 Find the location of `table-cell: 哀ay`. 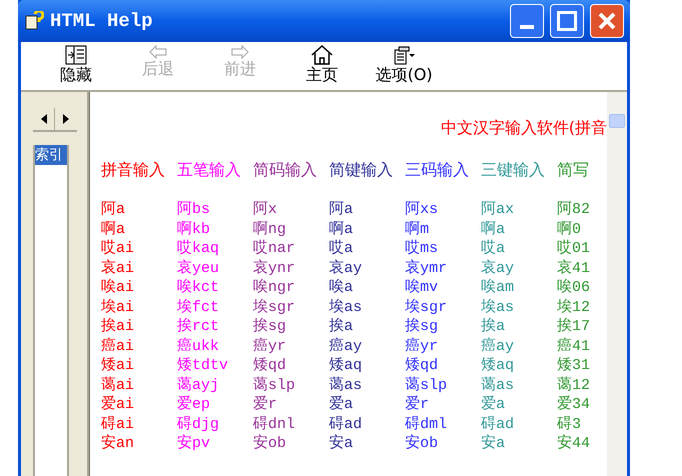

table-cell: 哀ay is located at coordinates (497, 268).